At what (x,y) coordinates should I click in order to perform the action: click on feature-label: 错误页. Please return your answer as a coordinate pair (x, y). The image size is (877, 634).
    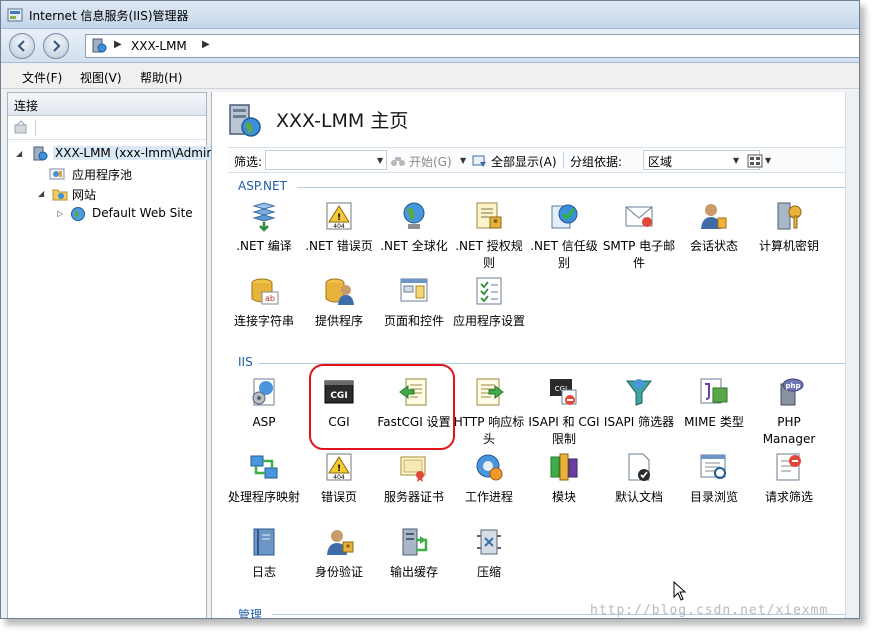
    Looking at the image, I should click on (338, 497).